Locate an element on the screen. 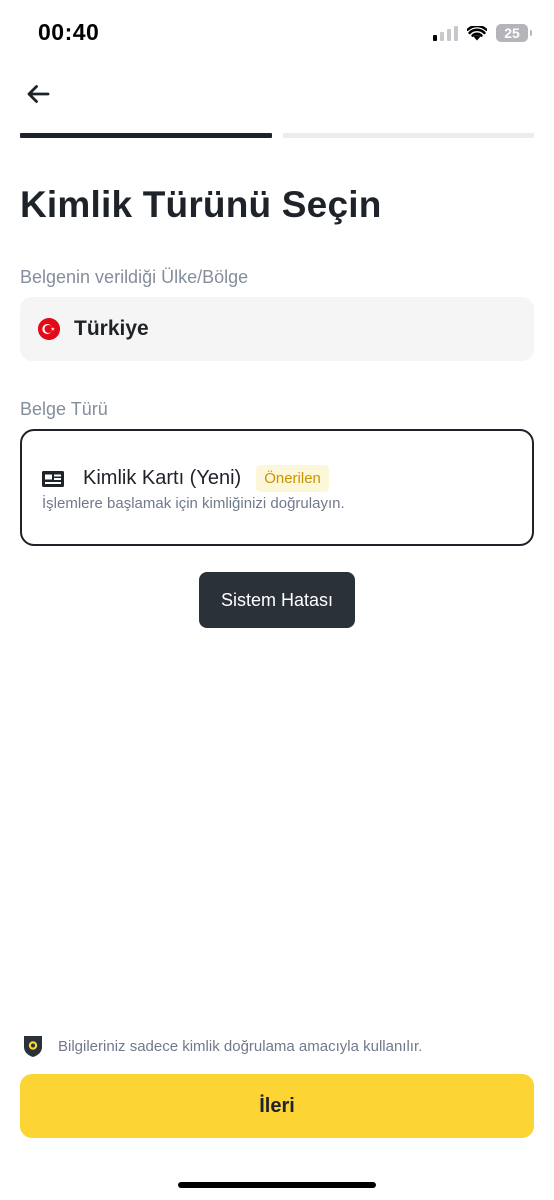 The width and height of the screenshot is (554, 1200). status-bar: 00:40 25 is located at coordinates (277, 33).